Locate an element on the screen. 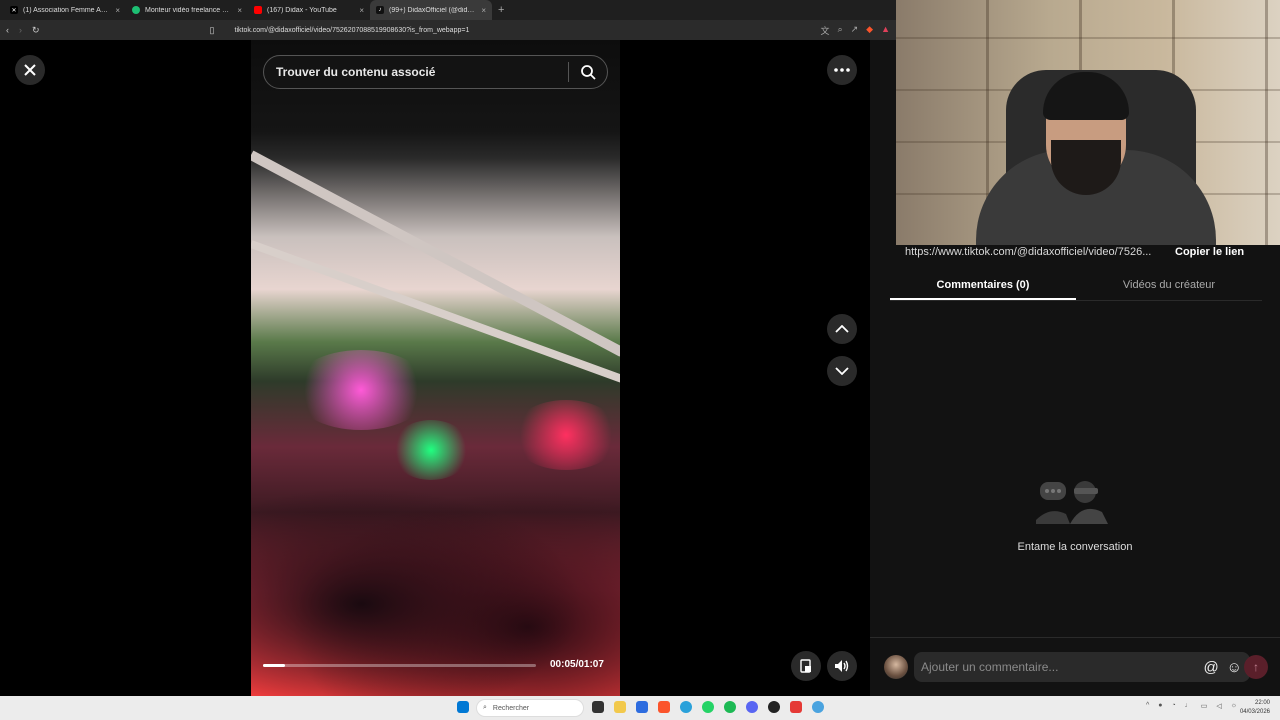 This screenshot has width=1280, height=720. taskbar-clock: 22:00 04/03/2026 is located at coordinates (1255, 708).